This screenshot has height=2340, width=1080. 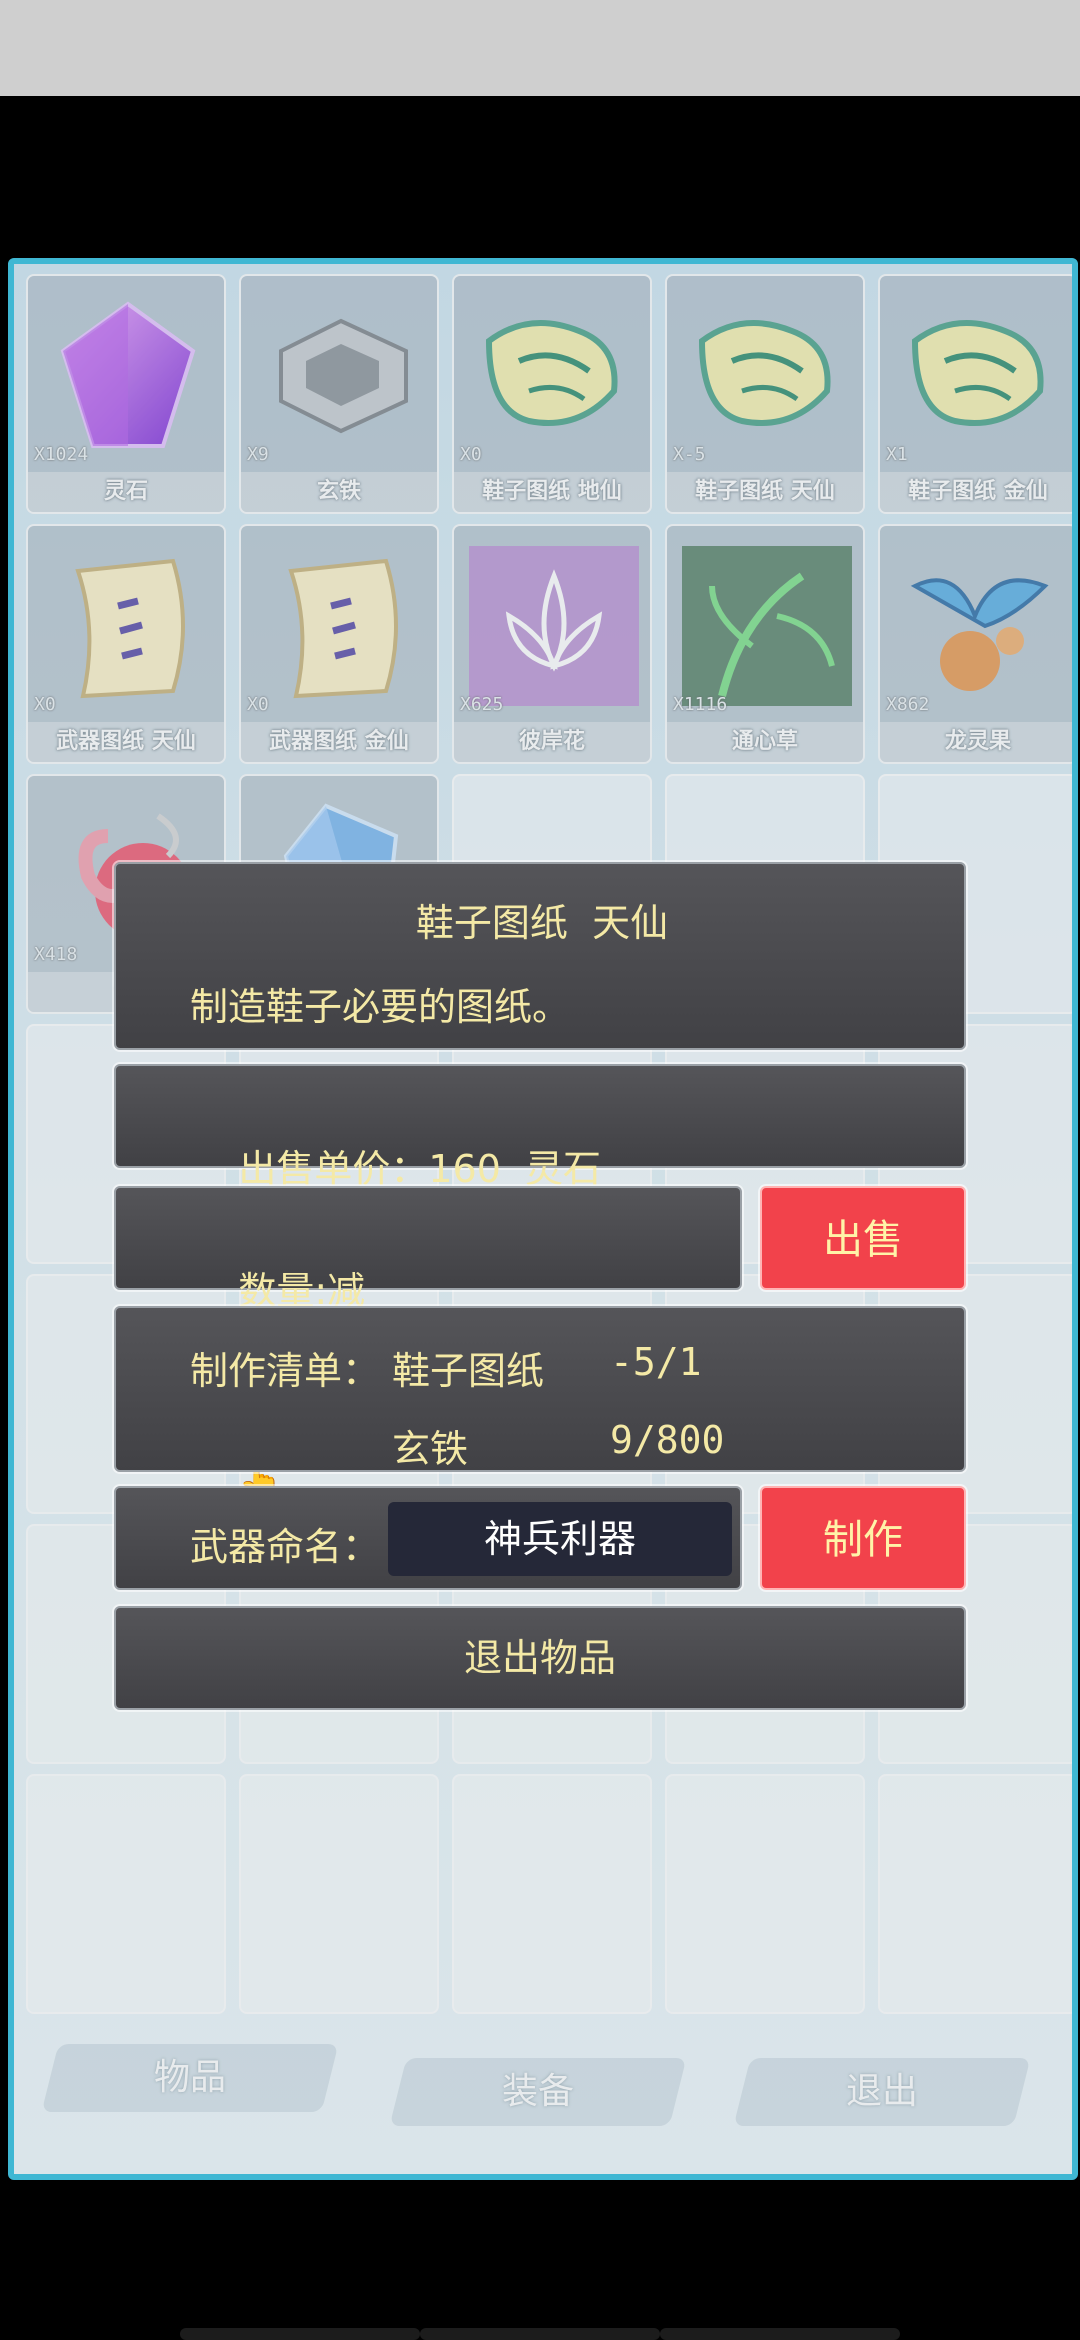 What do you see at coordinates (563, 1169) in the screenshot?
I see `price-unit: 灵石` at bounding box center [563, 1169].